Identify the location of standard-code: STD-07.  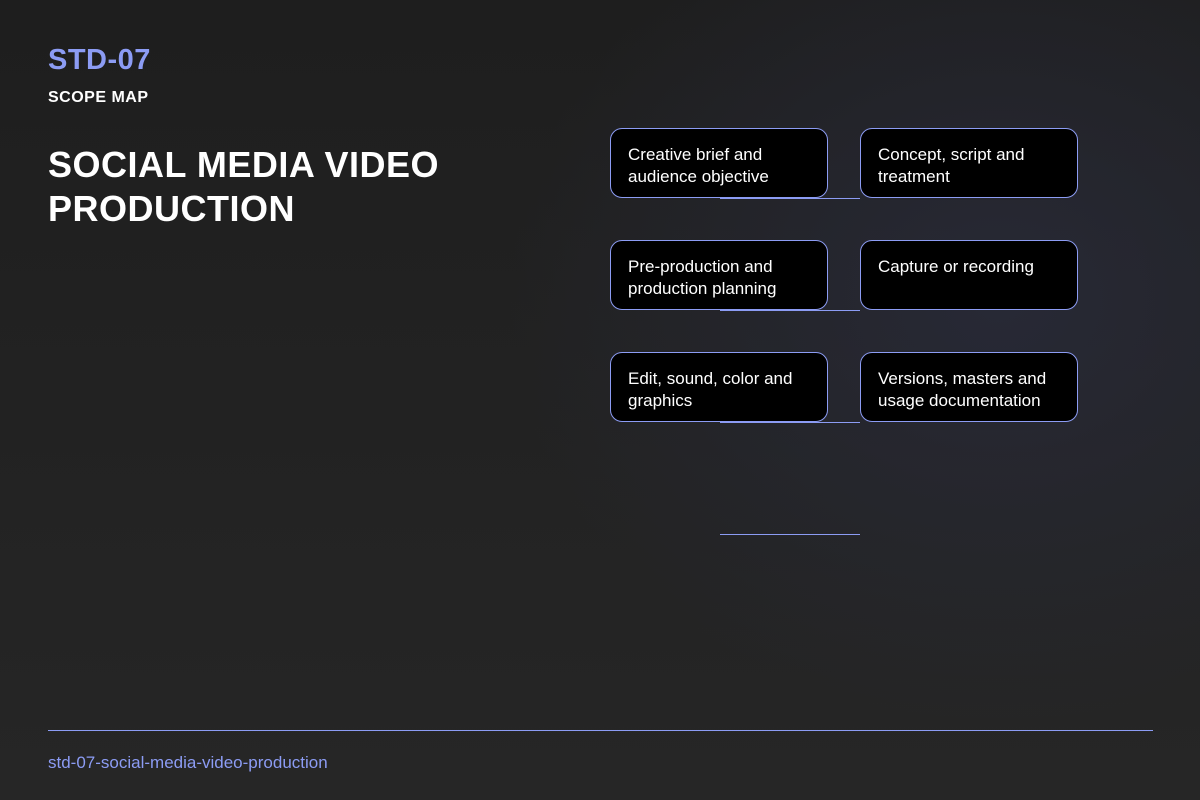
(99, 60).